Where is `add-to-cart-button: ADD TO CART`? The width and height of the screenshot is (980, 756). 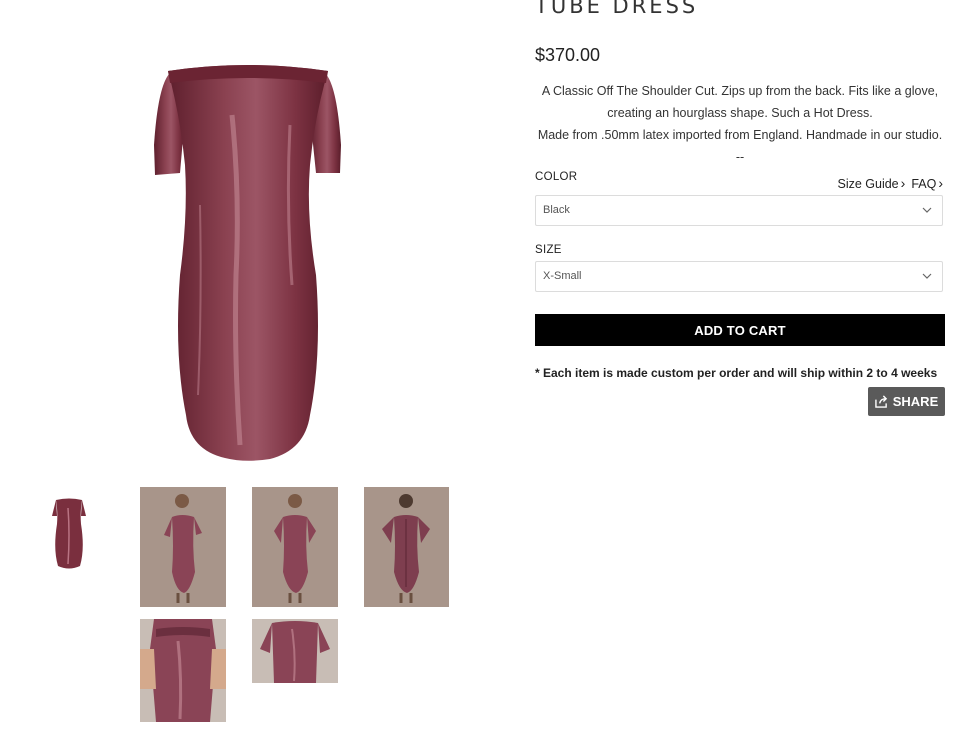 add-to-cart-button: ADD TO CART is located at coordinates (740, 330).